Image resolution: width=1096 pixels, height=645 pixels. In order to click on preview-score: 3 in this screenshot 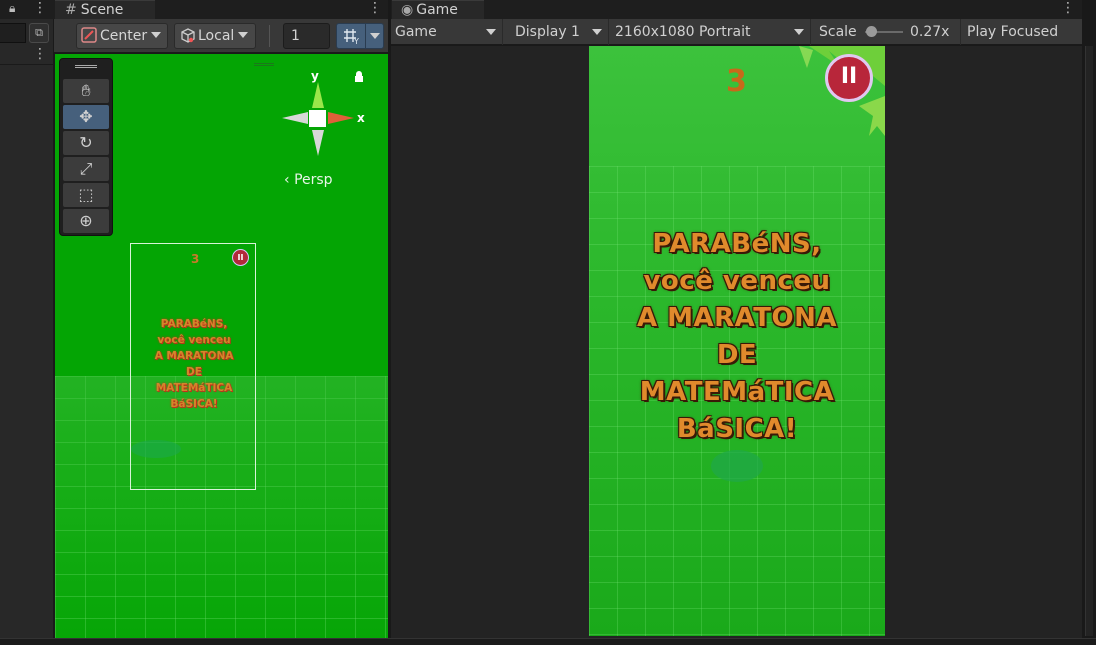, I will do `click(195, 259)`.